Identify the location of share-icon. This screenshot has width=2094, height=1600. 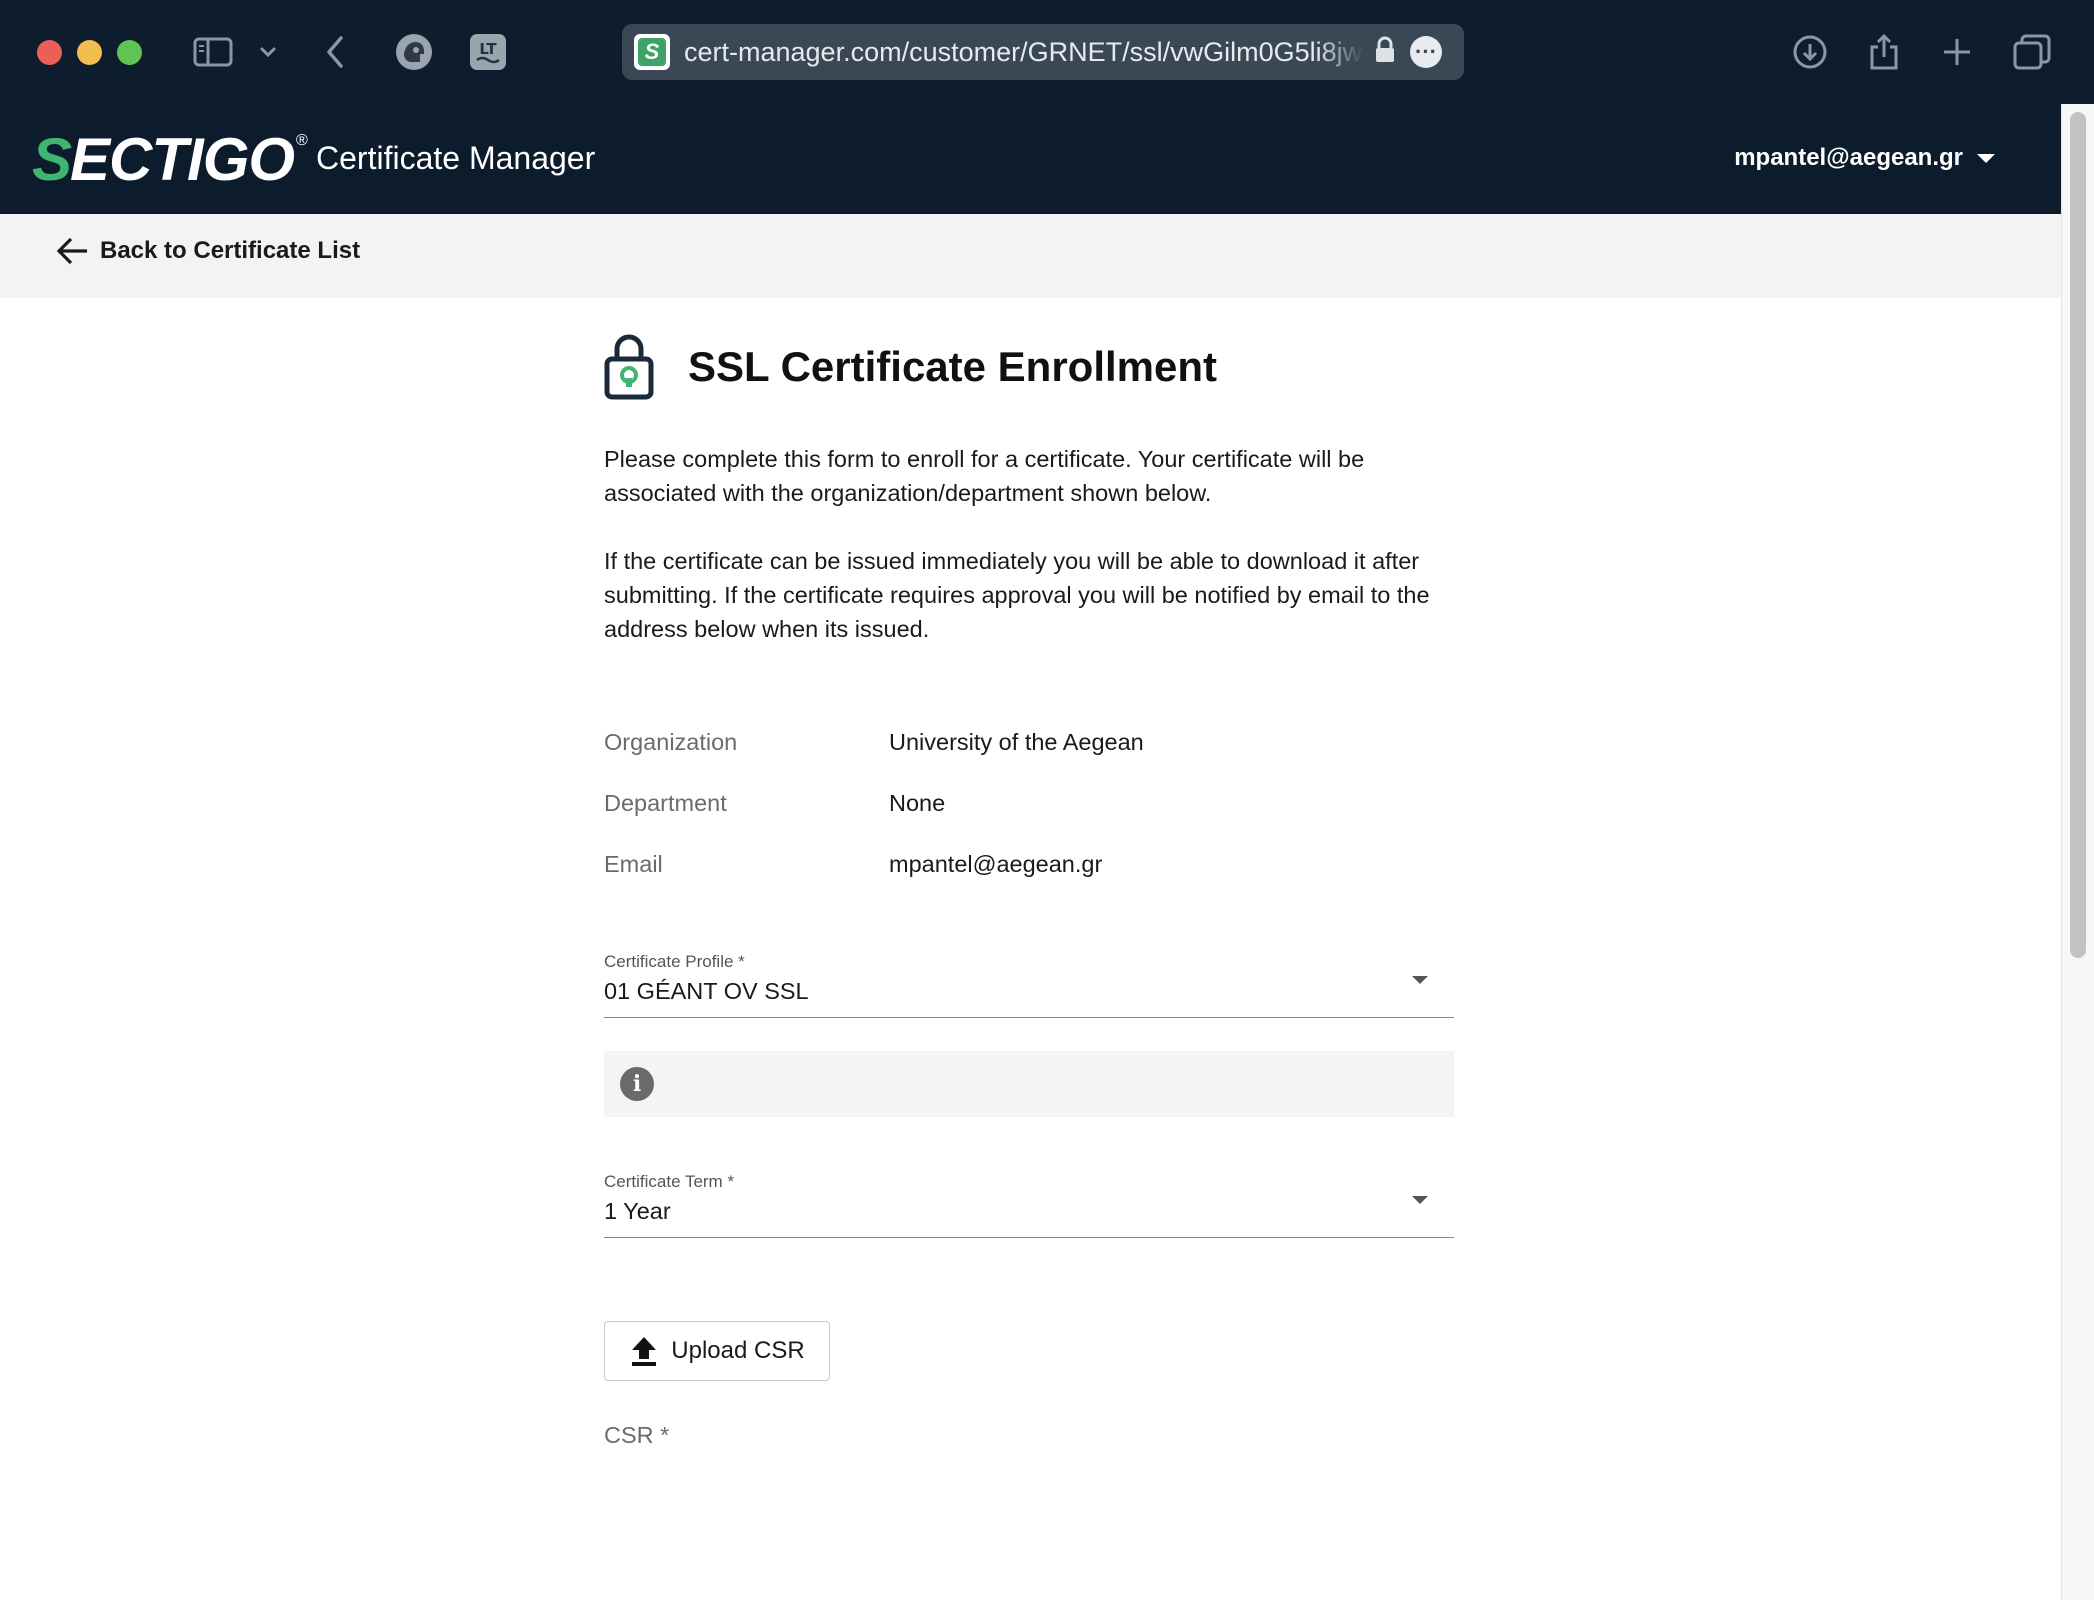
(1884, 52).